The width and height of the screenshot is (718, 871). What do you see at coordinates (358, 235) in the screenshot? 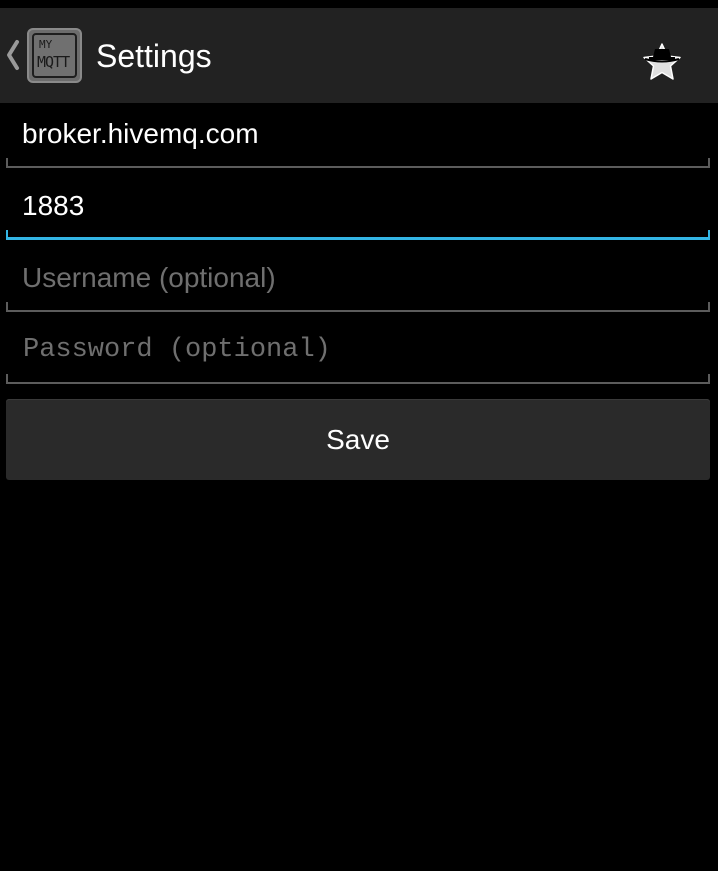
I see `port-field-underline` at bounding box center [358, 235].